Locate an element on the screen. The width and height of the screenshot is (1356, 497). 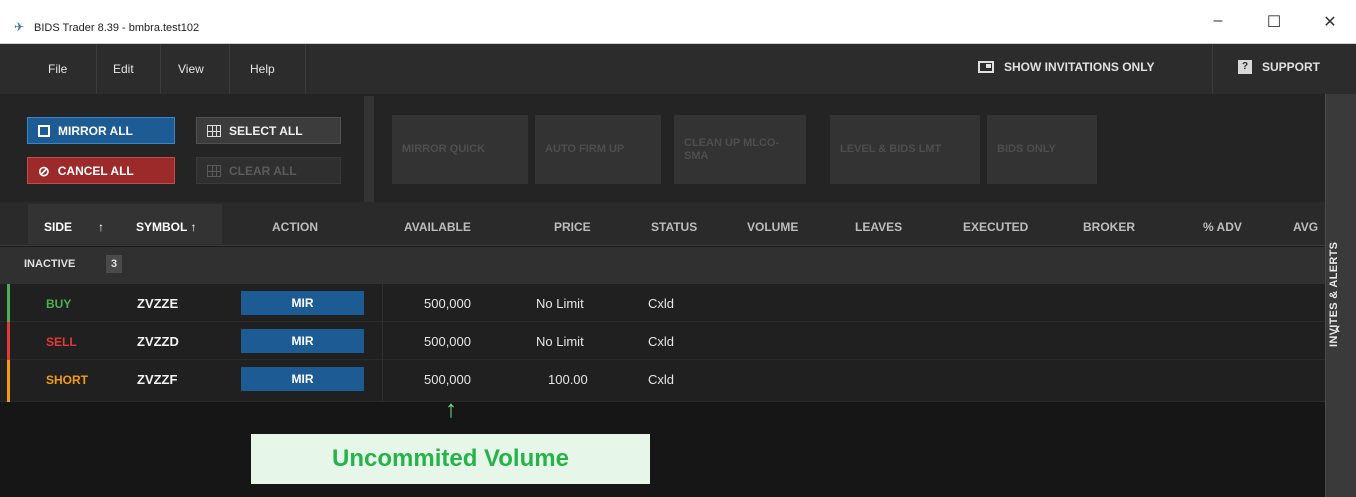
column-divider is located at coordinates (382, 343).